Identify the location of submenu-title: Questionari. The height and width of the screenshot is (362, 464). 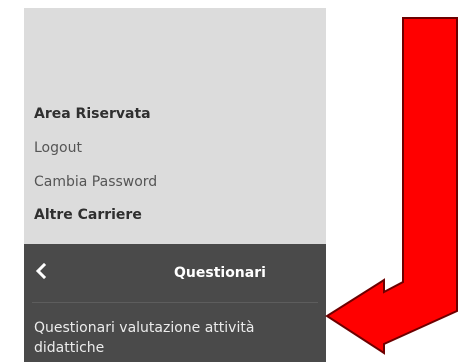
(220, 273).